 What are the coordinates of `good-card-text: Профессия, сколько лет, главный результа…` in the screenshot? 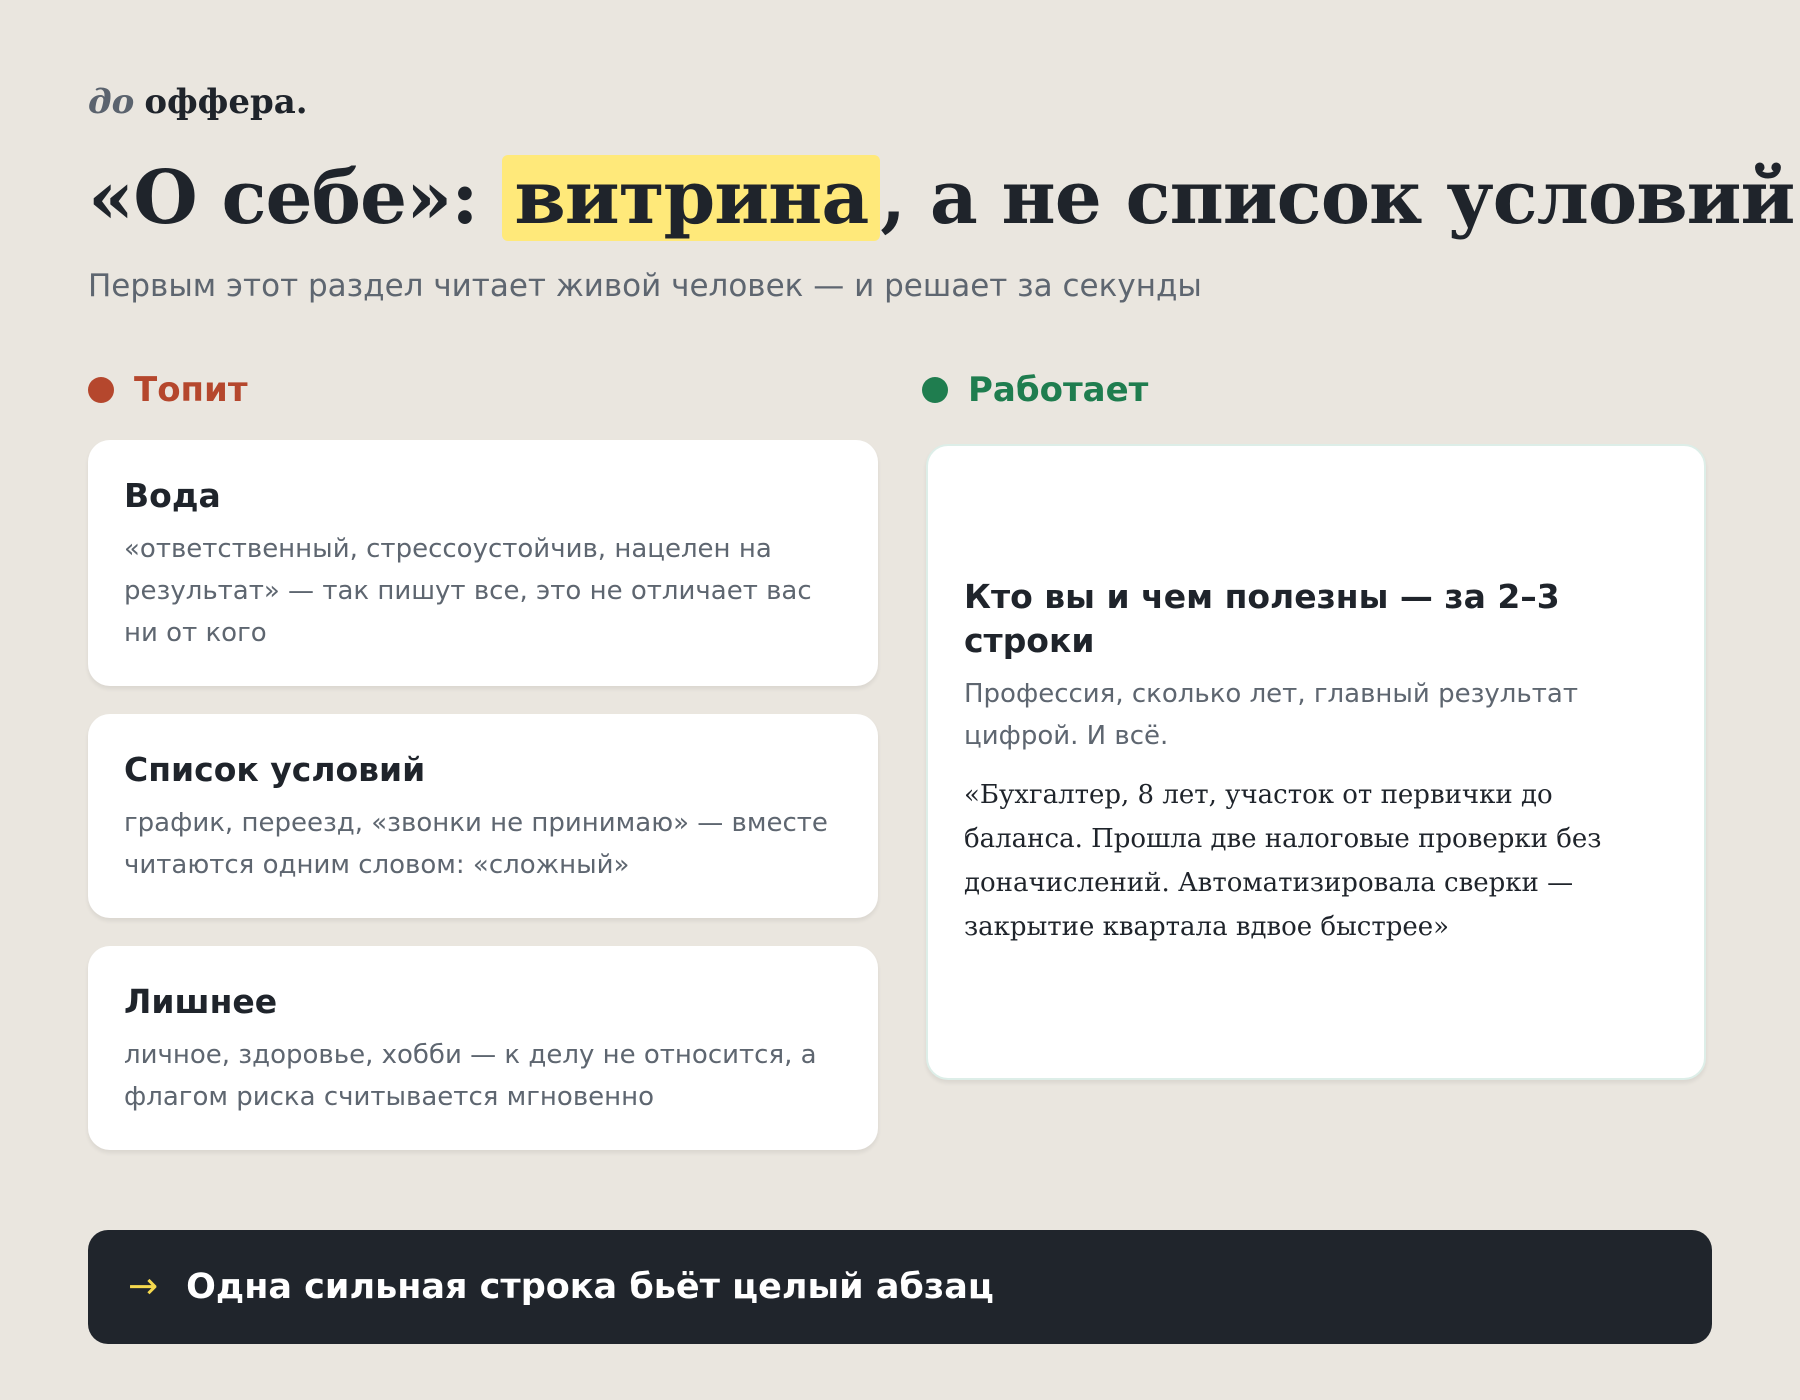 It's located at (1271, 715).